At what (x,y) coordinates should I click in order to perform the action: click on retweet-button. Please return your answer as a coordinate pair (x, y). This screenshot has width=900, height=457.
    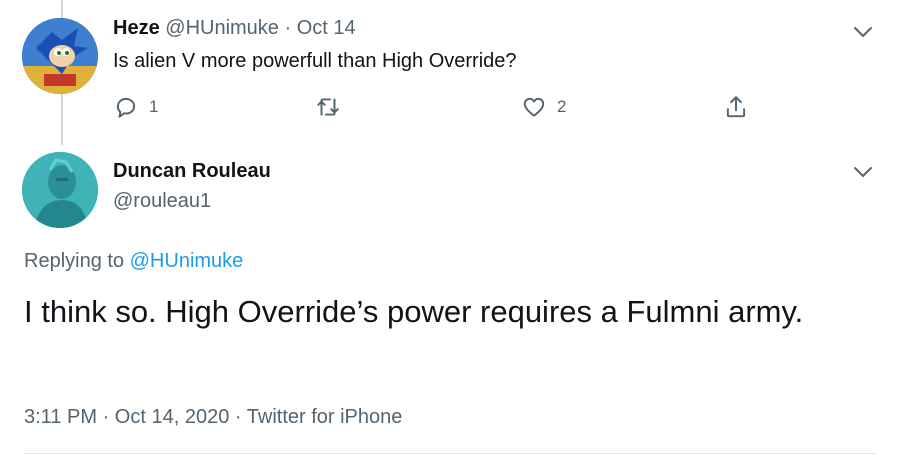
    Looking at the image, I should click on (333, 107).